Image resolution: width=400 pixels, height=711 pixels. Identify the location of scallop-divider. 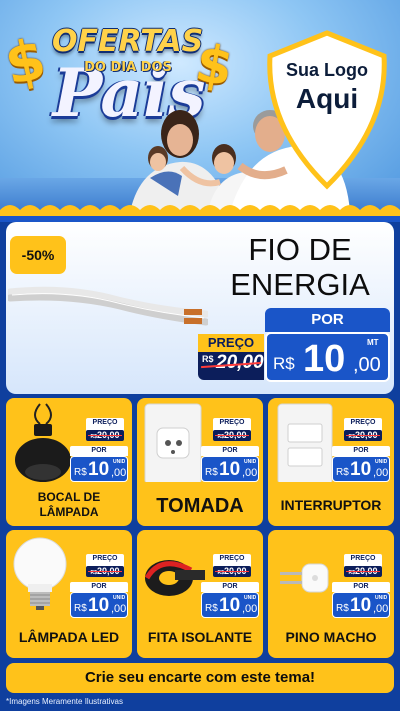
(200, 213).